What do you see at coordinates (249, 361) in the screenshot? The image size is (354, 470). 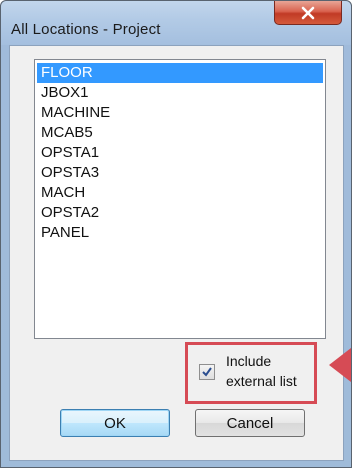 I see `include-label-line1: Include` at bounding box center [249, 361].